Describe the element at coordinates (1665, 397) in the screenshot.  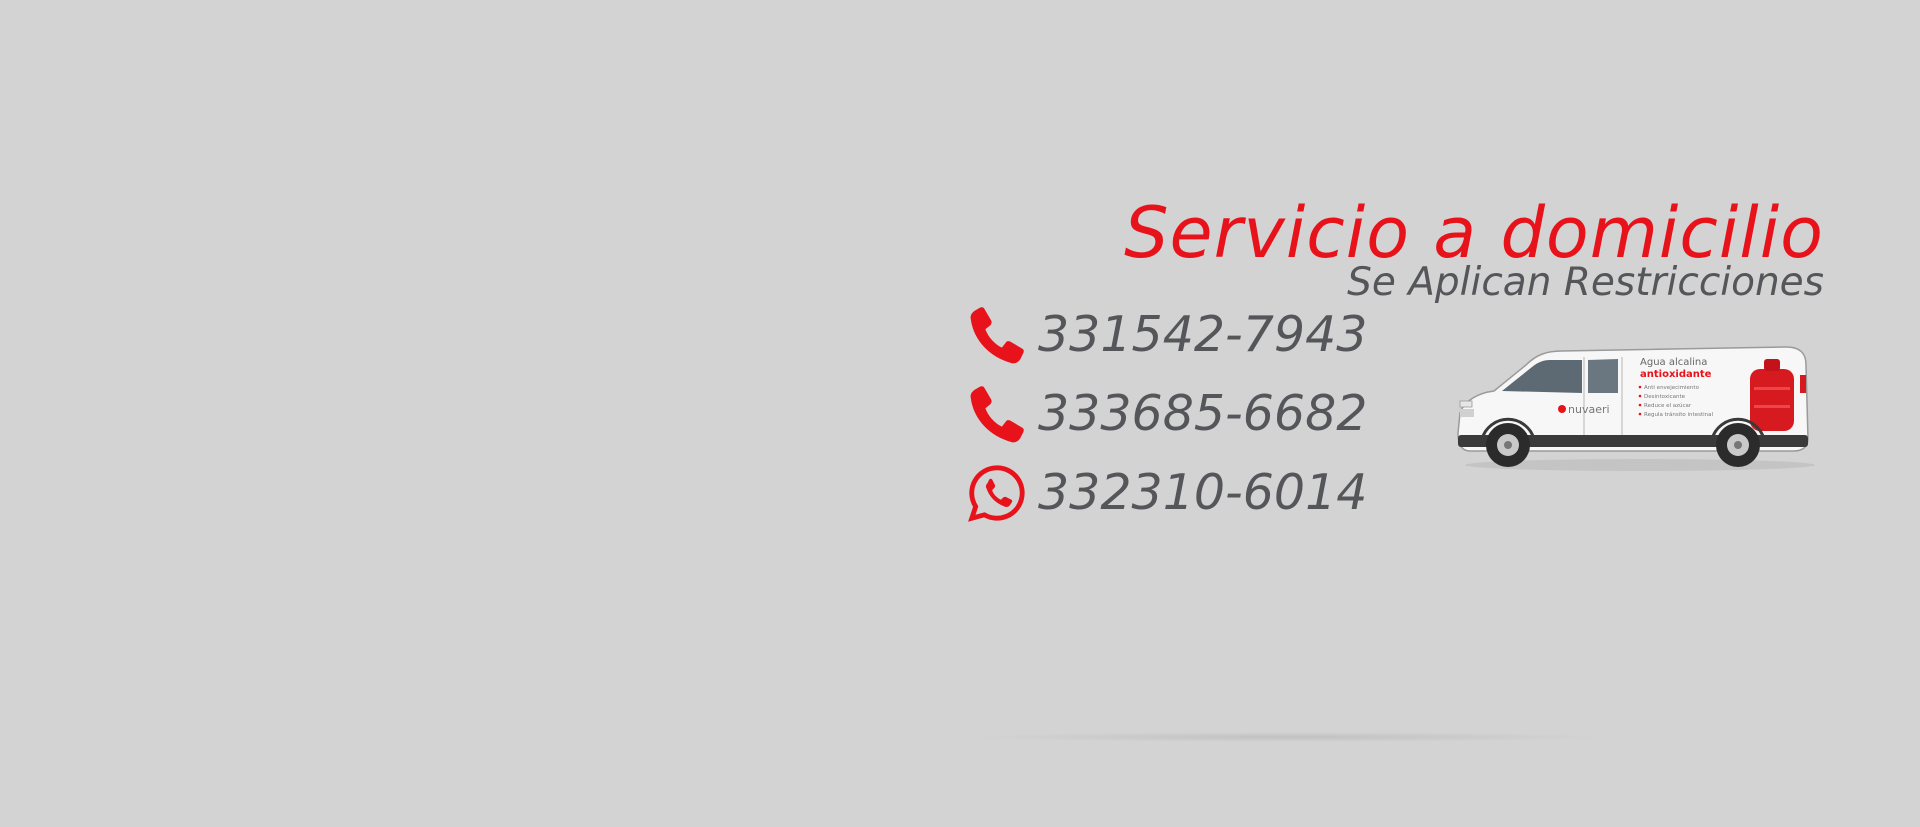
I see `van-benefit: Desintoxicante` at that location.